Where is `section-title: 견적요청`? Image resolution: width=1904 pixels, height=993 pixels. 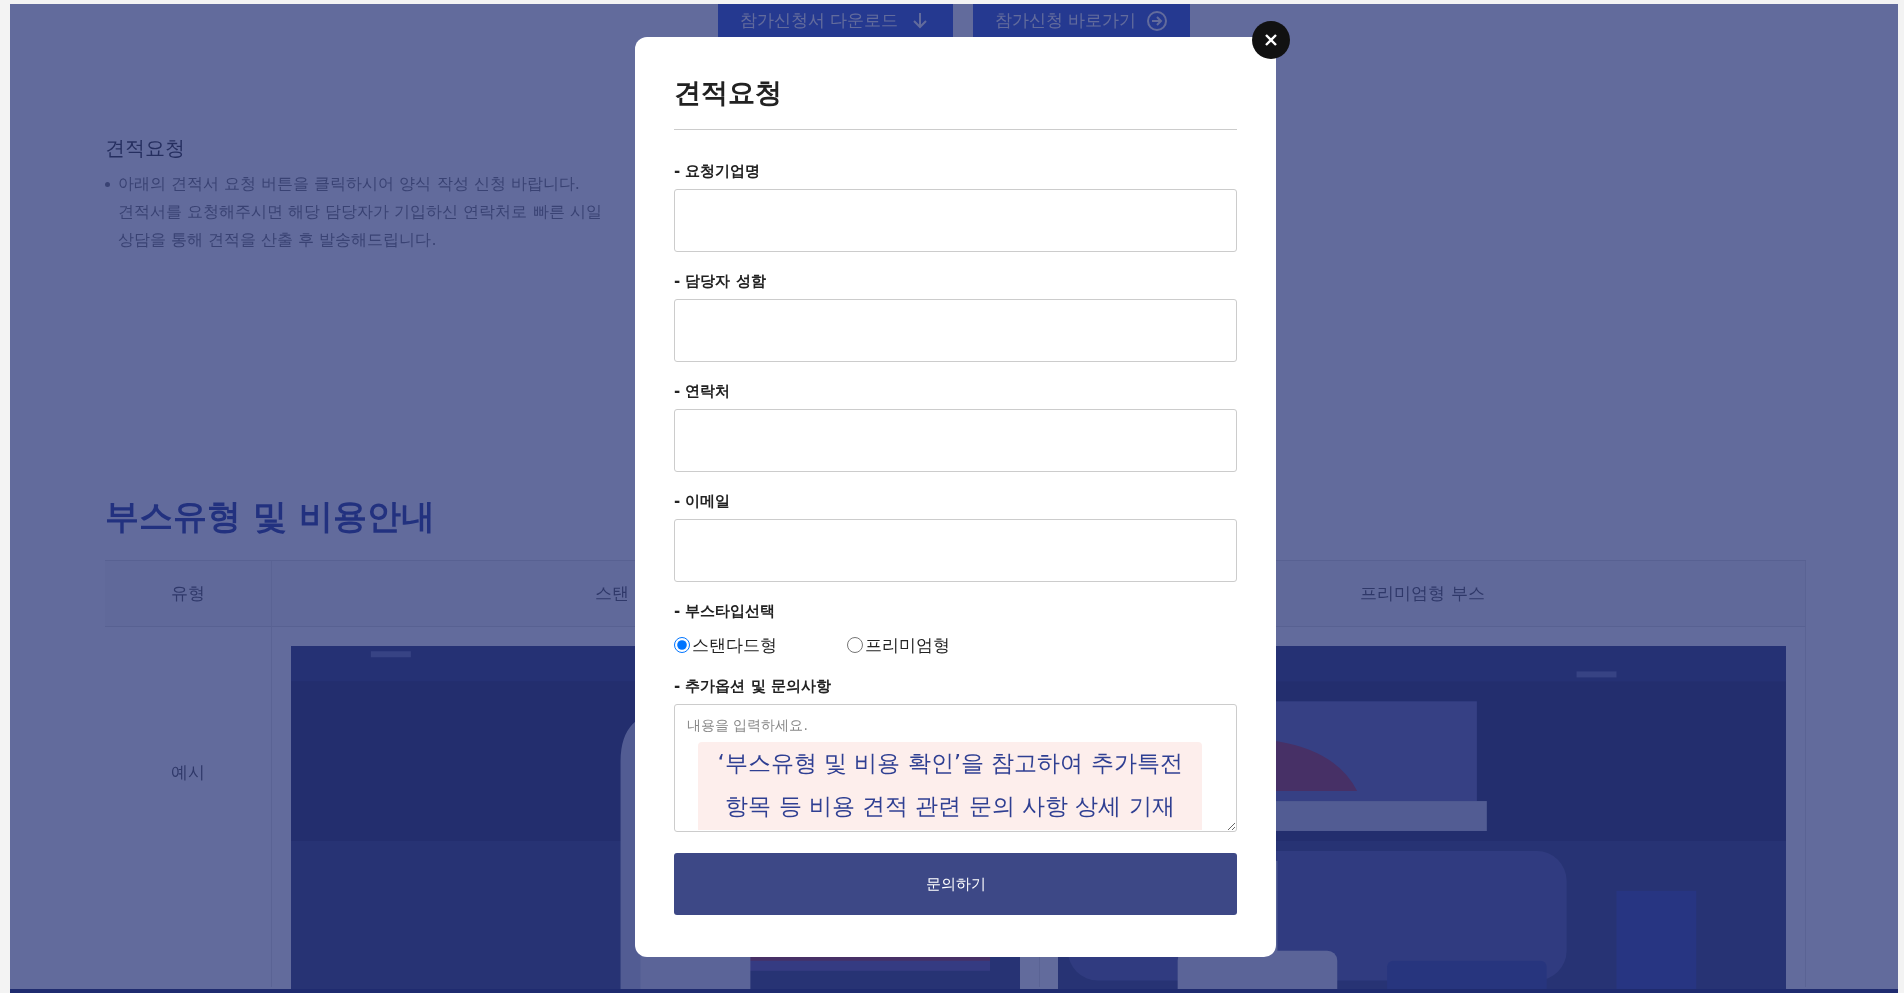
section-title: 견적요청 is located at coordinates (145, 148).